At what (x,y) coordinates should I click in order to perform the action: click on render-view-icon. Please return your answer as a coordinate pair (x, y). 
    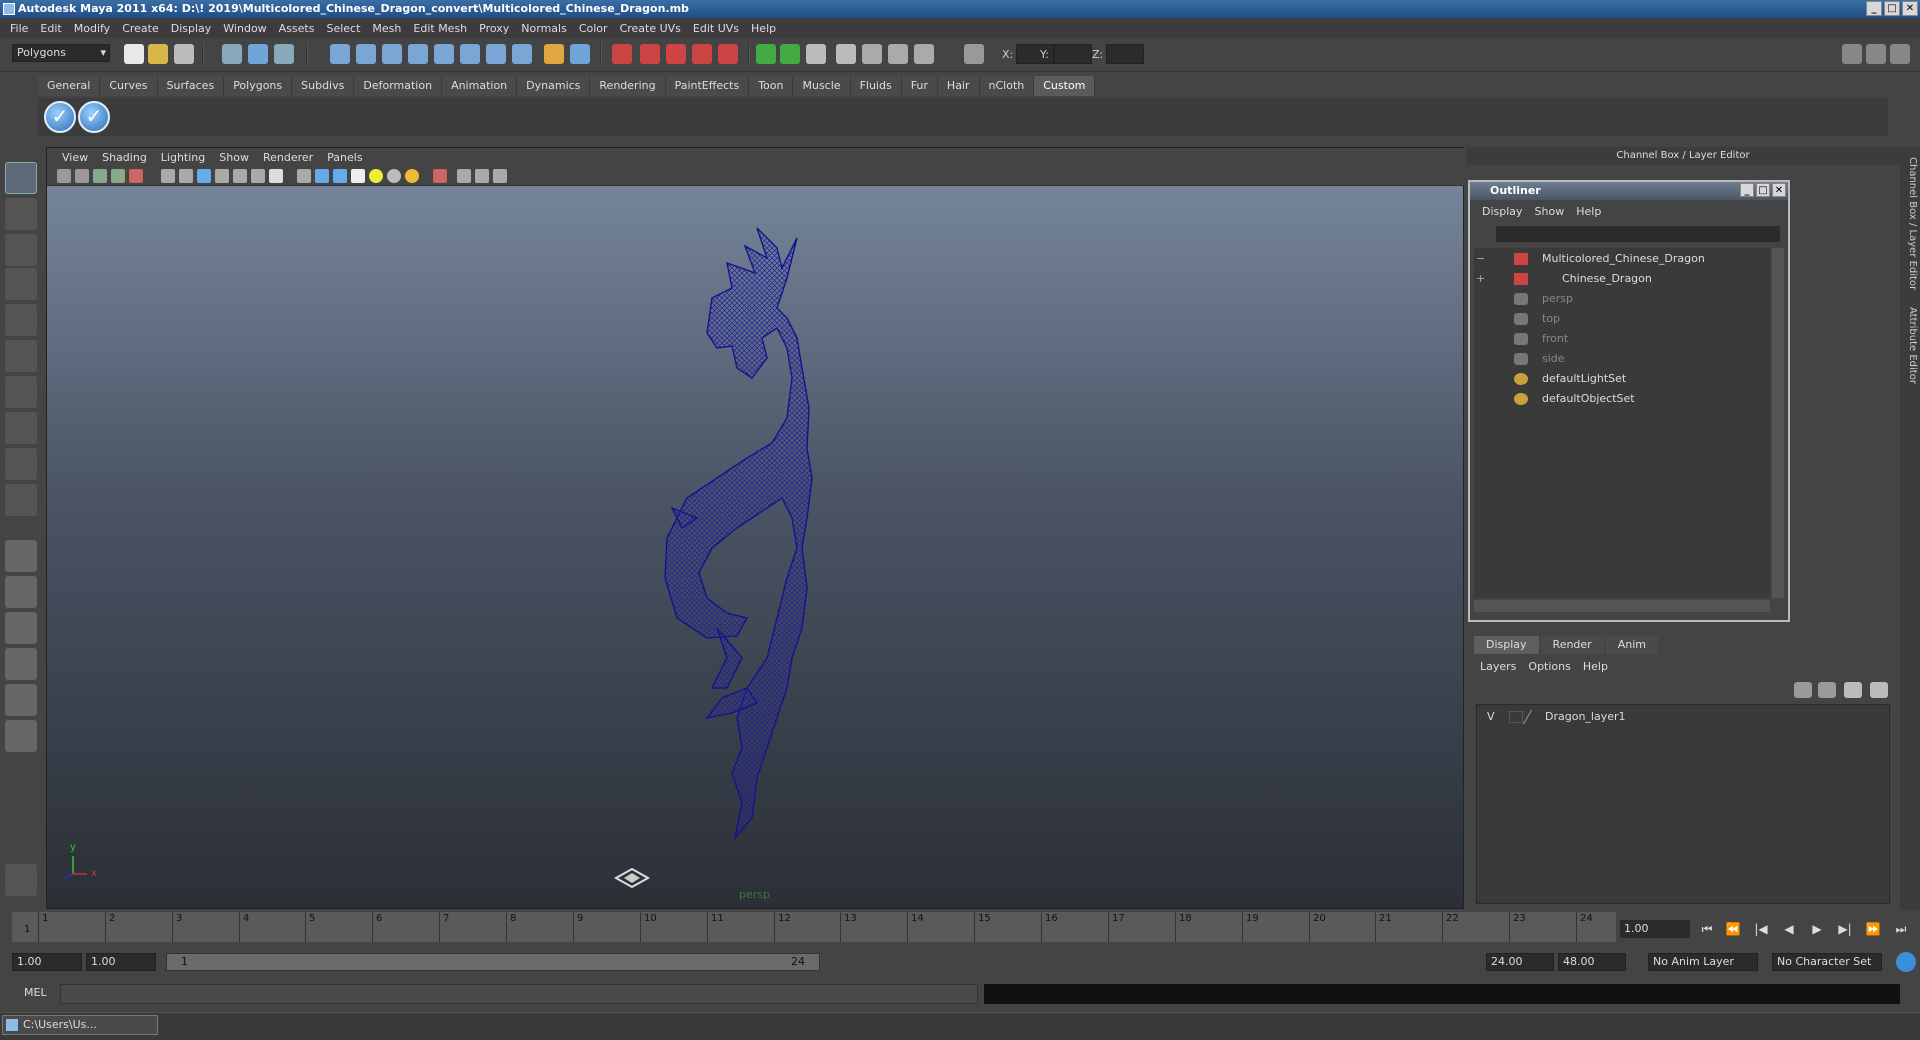
    Looking at the image, I should click on (728, 54).